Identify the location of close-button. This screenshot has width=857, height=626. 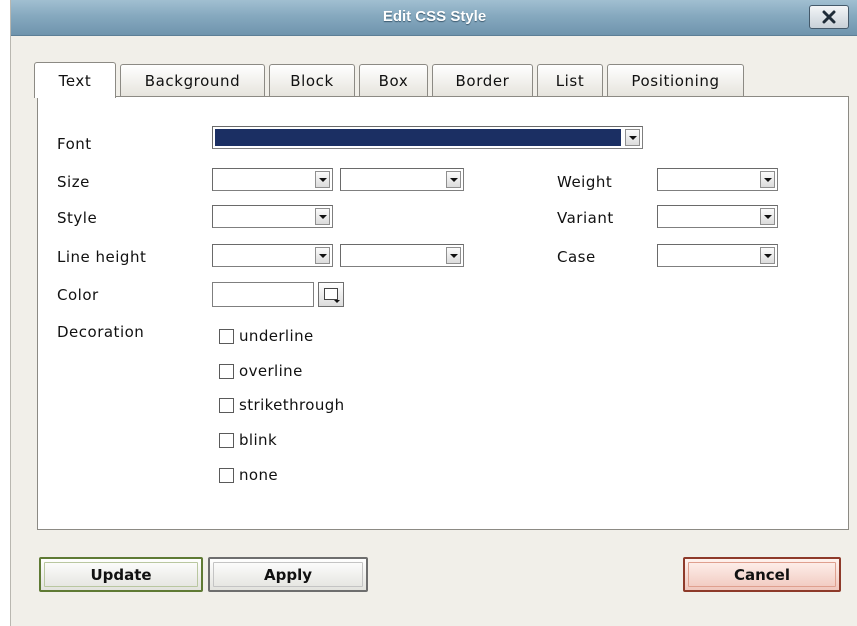
(829, 17).